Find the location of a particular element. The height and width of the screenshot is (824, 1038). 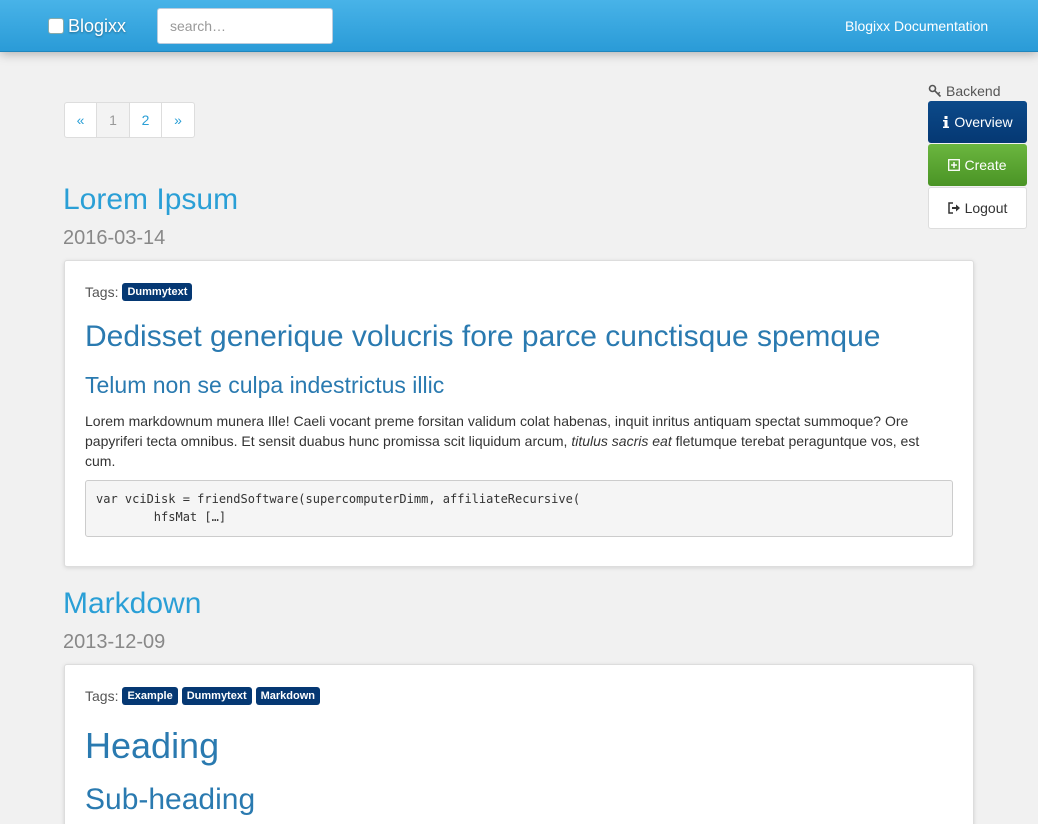

brand-link: Blogixx is located at coordinates (87, 26).